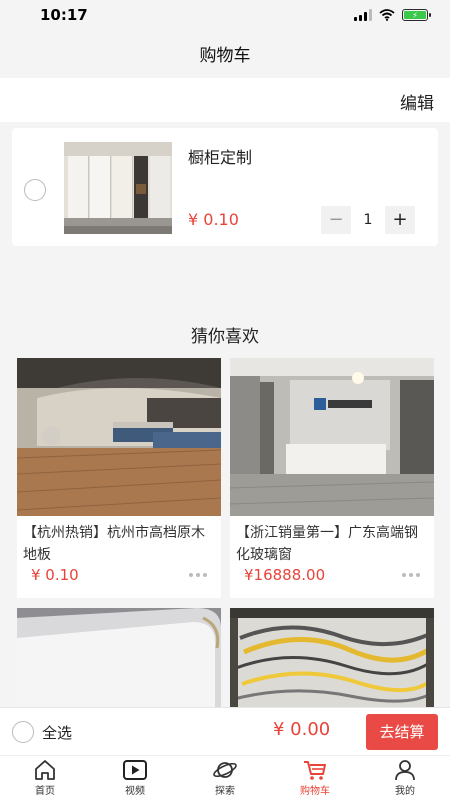  Describe the element at coordinates (23, 732) in the screenshot. I see `select-all-checkbox` at that location.